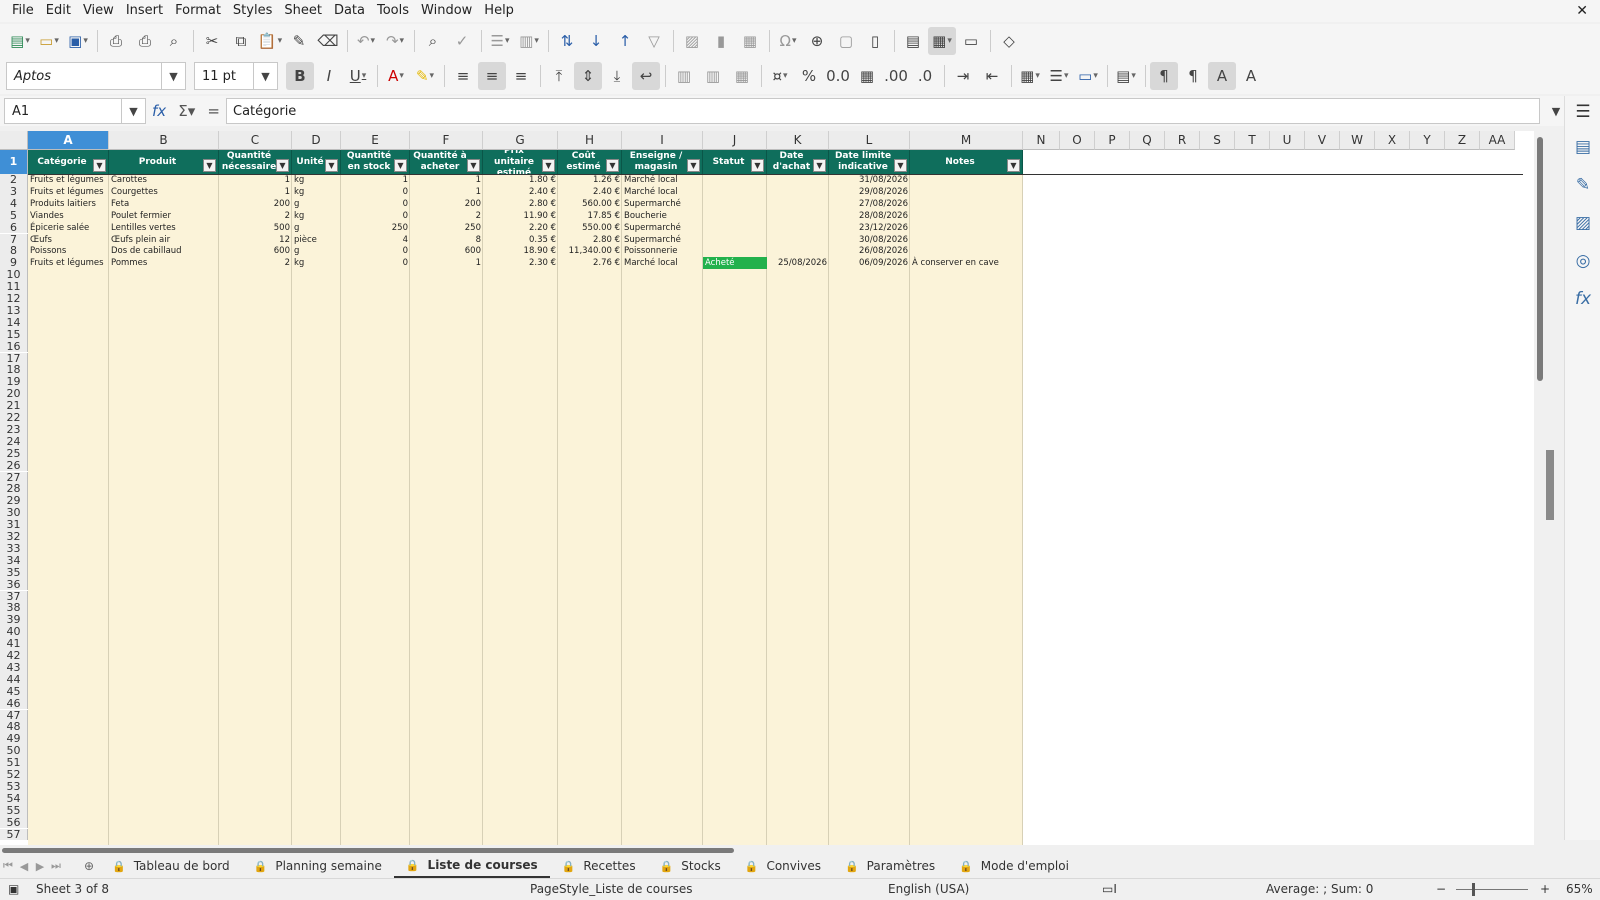 This screenshot has width=1600, height=900. I want to click on function-wizard-icon: fx, so click(159, 111).